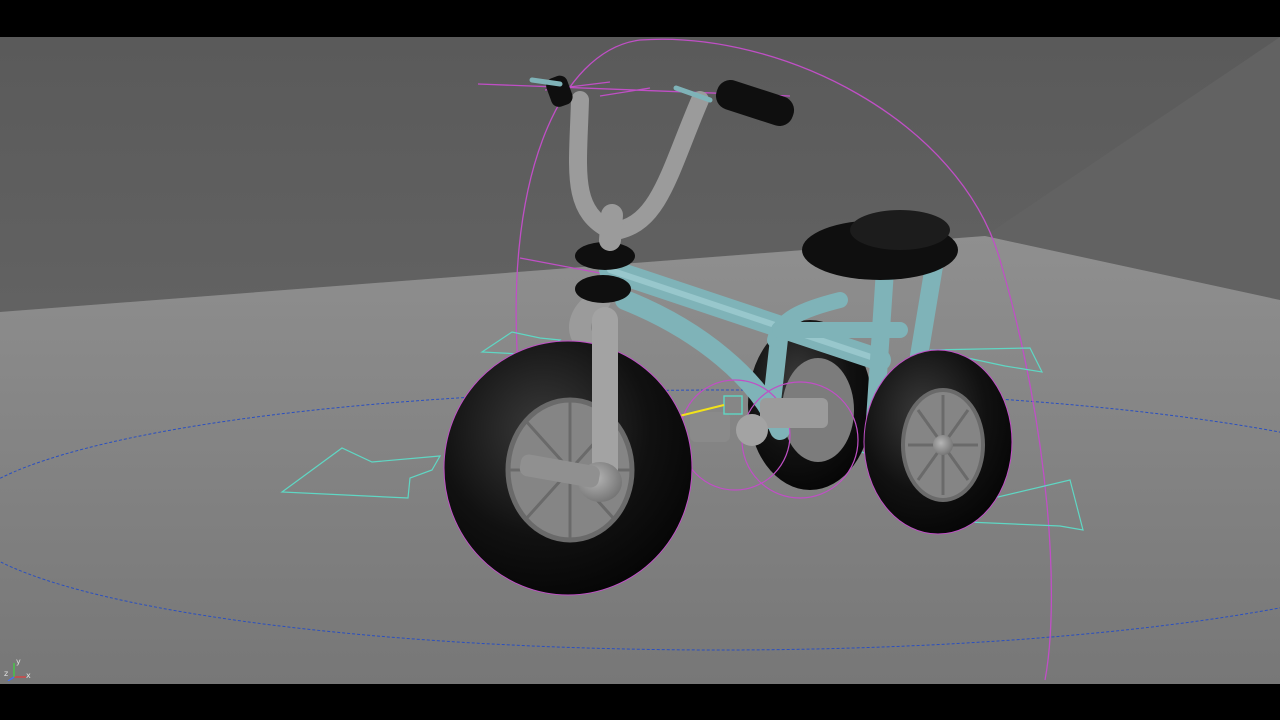  What do you see at coordinates (640, 18) in the screenshot?
I see `letterbox-top` at bounding box center [640, 18].